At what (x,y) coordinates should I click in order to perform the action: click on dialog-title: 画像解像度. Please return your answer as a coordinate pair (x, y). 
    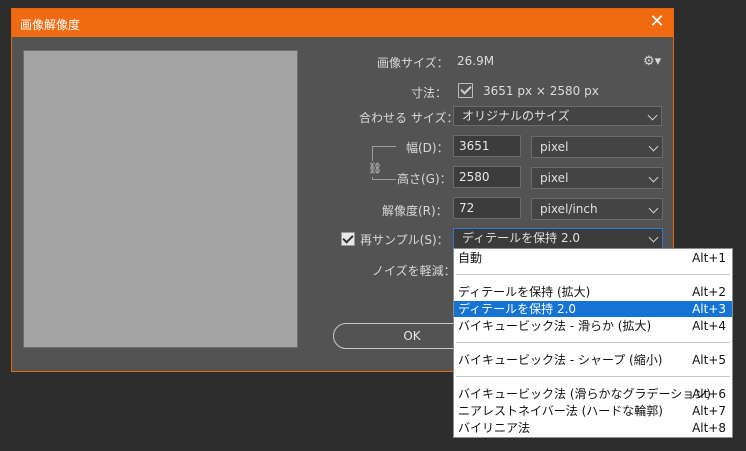
    Looking at the image, I should click on (50, 25).